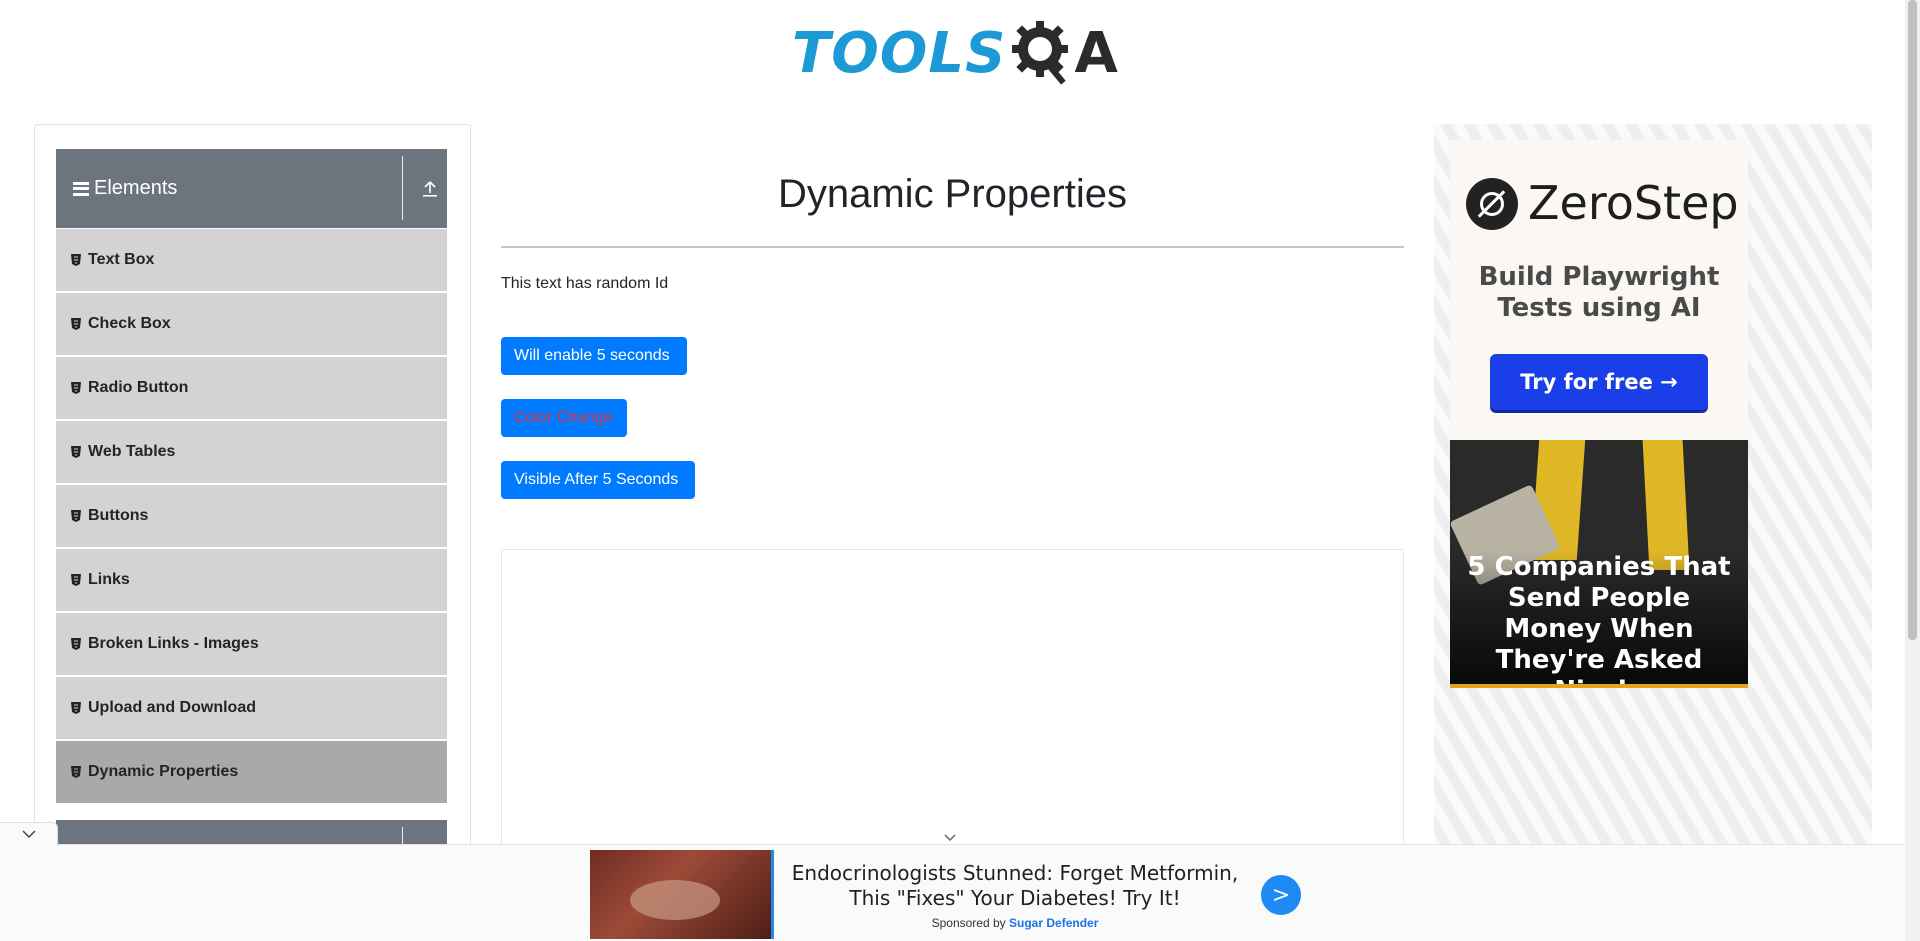 This screenshot has width=1920, height=941. I want to click on sidebar-item-web-tables: Web Tables, so click(251, 452).